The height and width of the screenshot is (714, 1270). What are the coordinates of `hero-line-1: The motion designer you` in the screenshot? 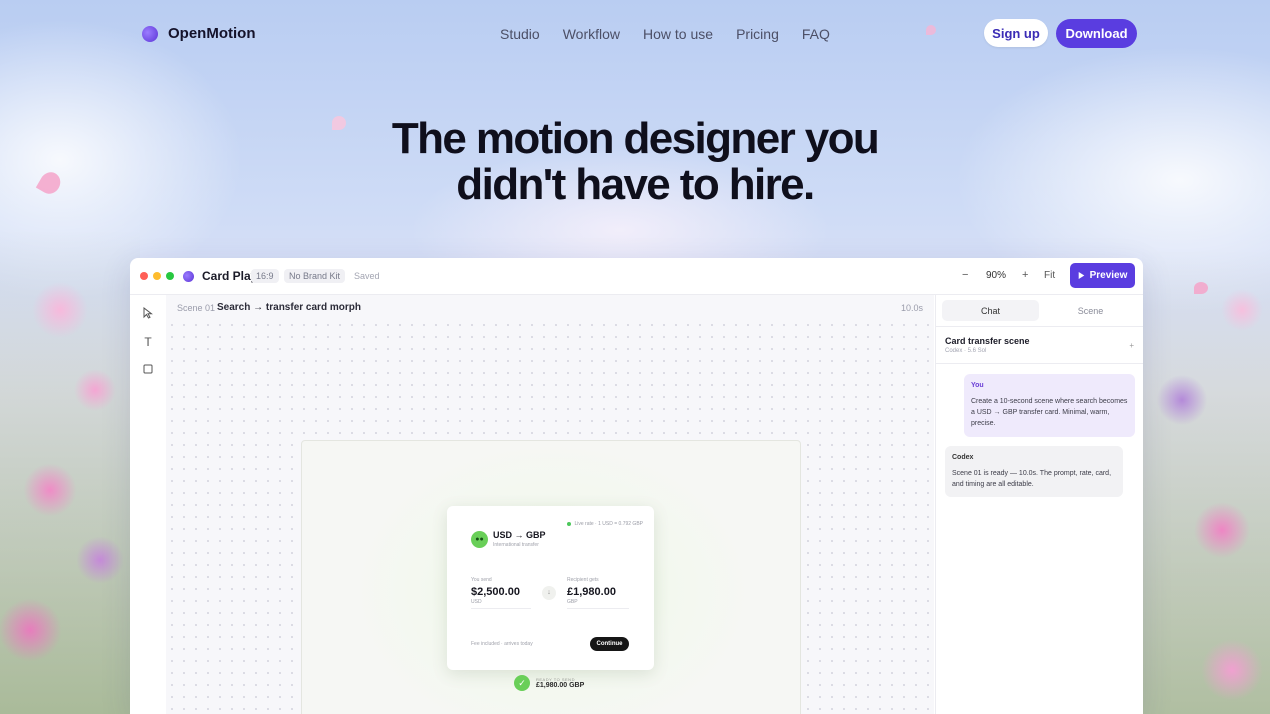 It's located at (635, 138).